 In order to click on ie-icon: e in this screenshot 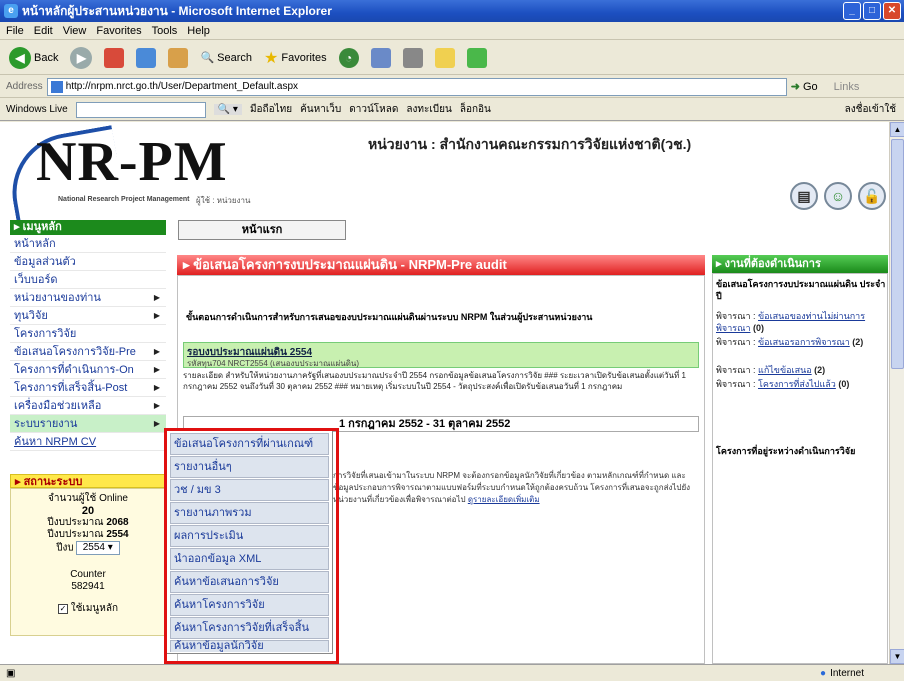, I will do `click(11, 11)`.